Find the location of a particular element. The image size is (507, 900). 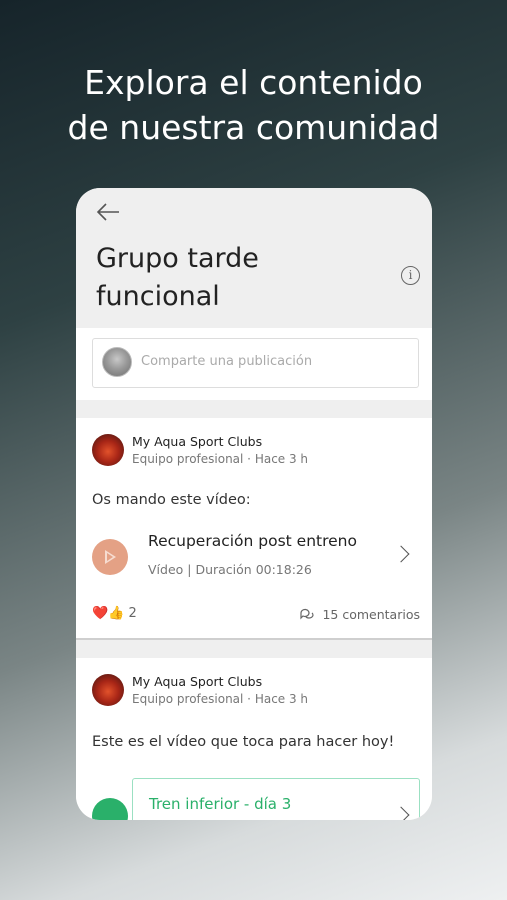

video-meta: Vídeo | Duración 00:18:26 is located at coordinates (230, 569).